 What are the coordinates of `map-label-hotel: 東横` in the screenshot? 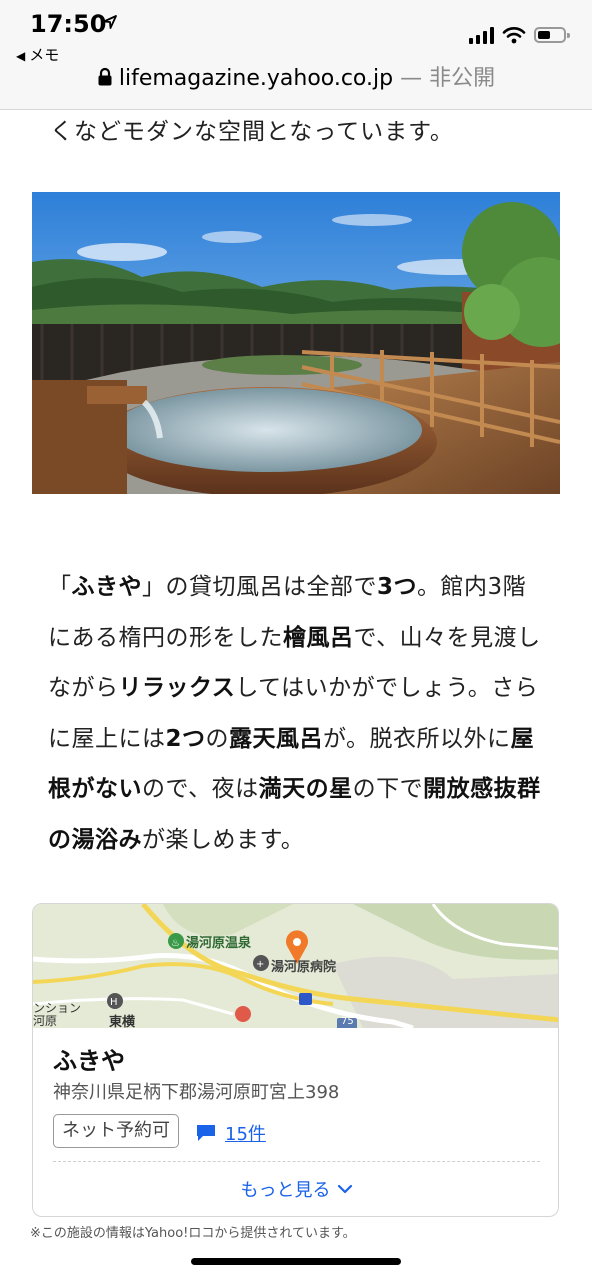 It's located at (122, 1021).